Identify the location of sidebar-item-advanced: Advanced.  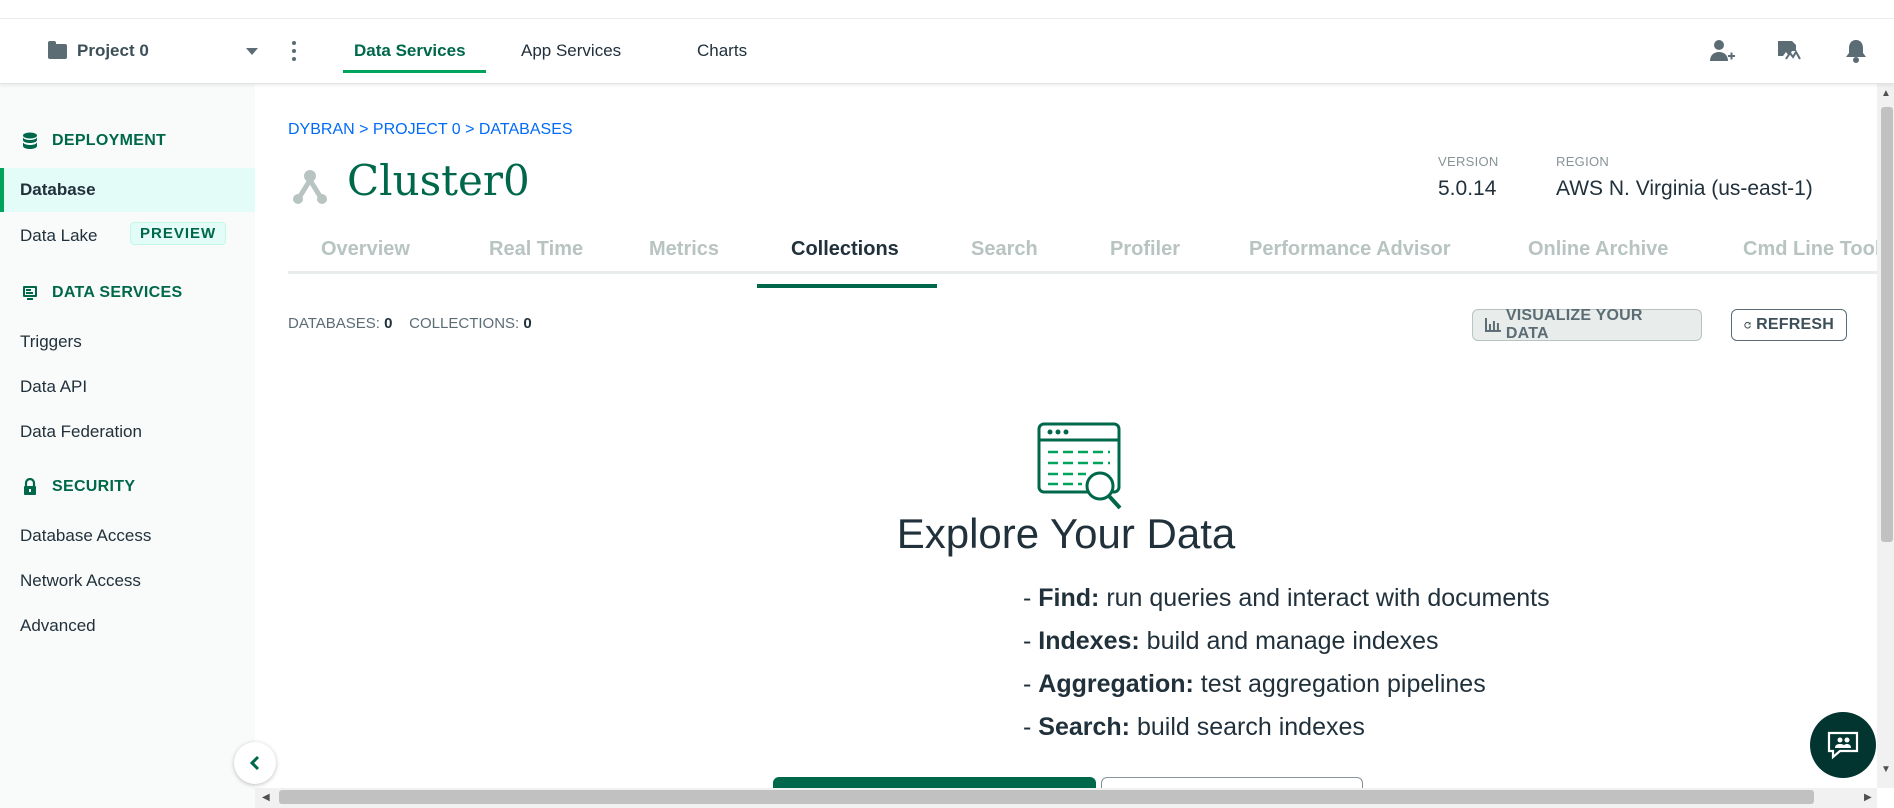
(58, 626).